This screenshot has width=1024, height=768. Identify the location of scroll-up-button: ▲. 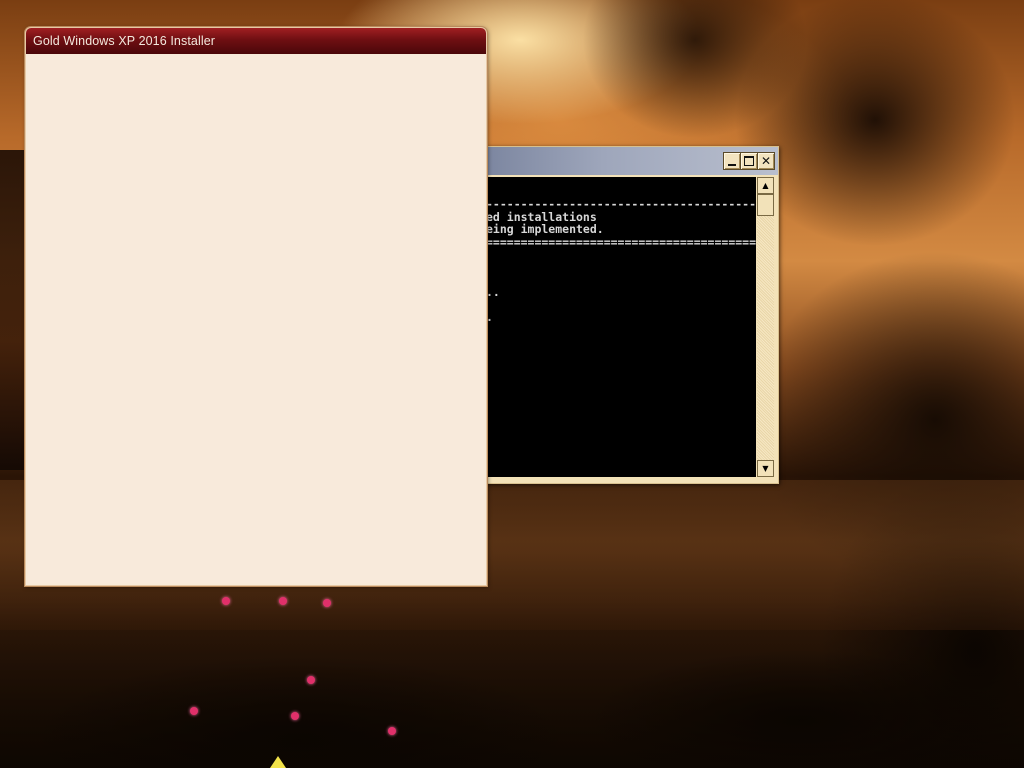
(765, 185).